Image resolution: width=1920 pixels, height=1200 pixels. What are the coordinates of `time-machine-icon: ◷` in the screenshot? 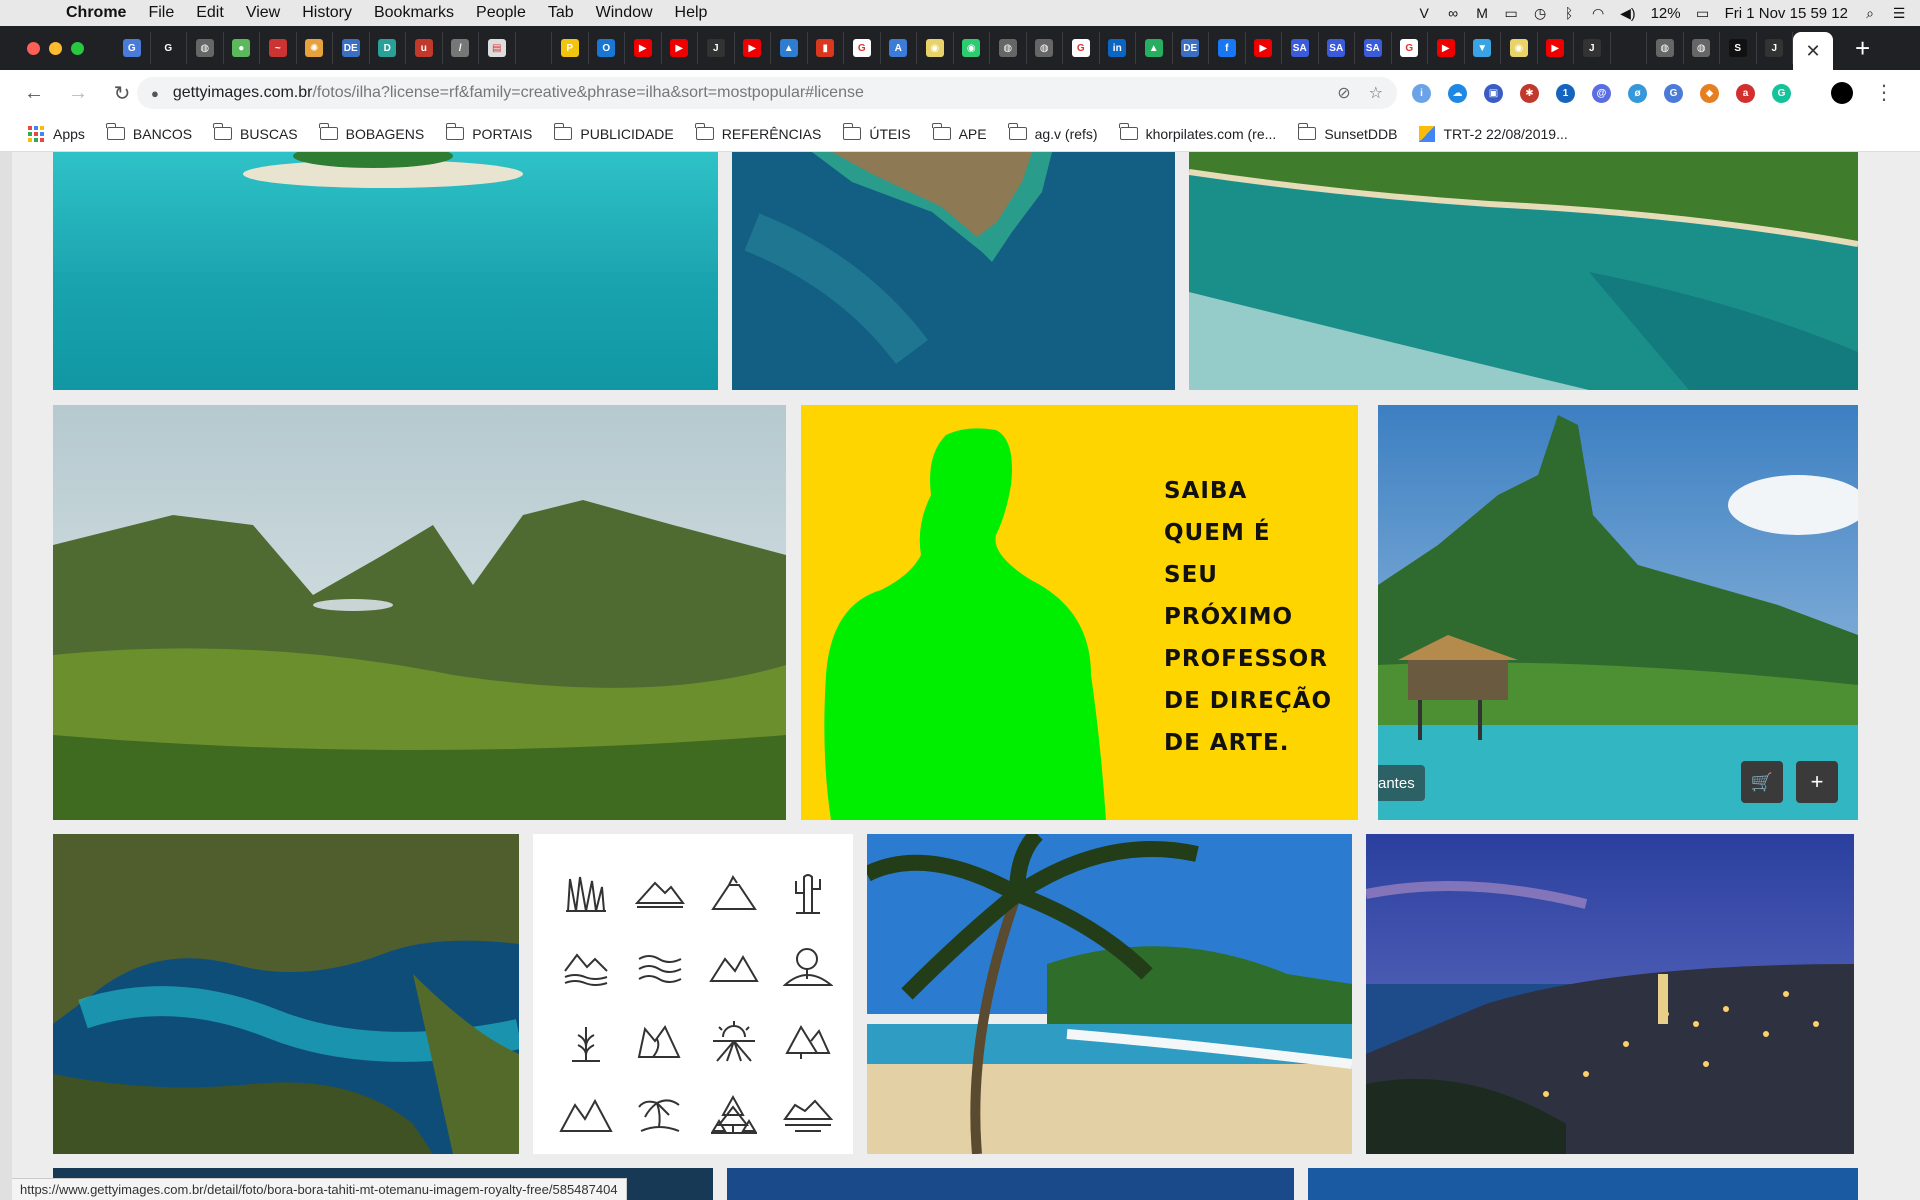 It's located at (1540, 13).